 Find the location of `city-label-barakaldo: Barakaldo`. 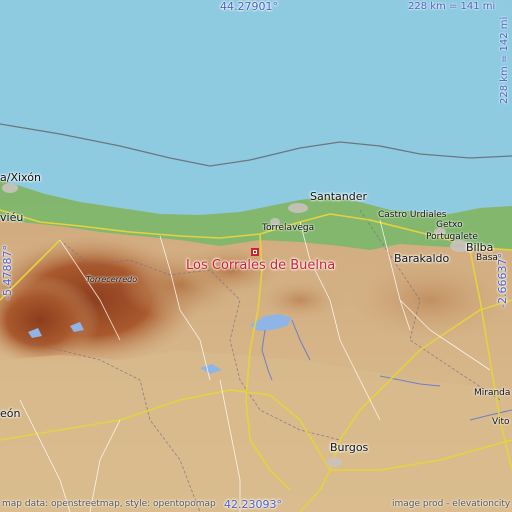

city-label-barakaldo: Barakaldo is located at coordinates (422, 258).